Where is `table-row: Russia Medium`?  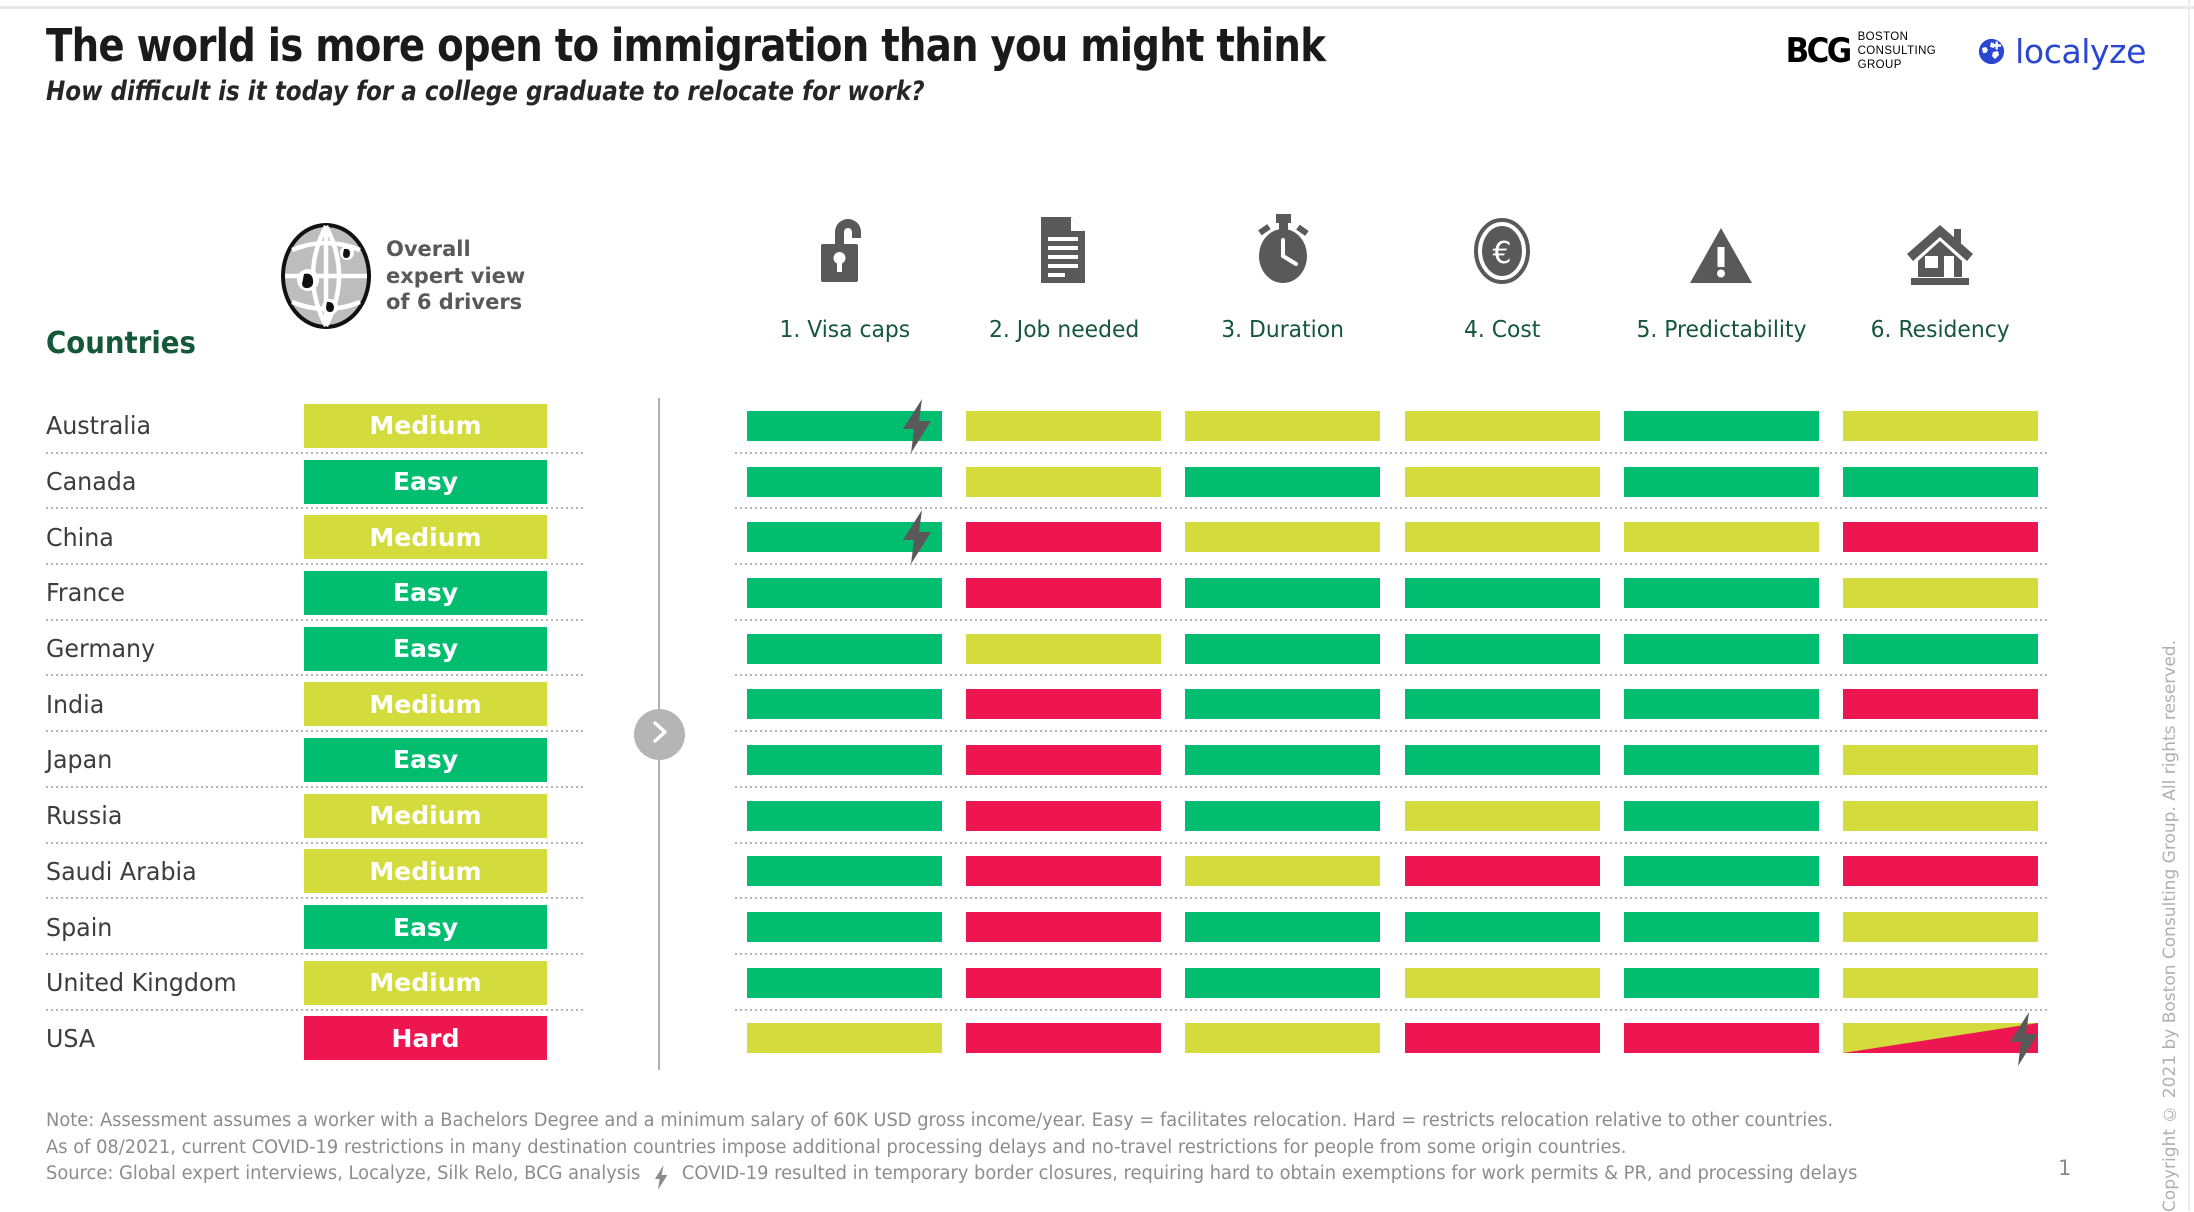 table-row: Russia Medium is located at coordinates (316, 816).